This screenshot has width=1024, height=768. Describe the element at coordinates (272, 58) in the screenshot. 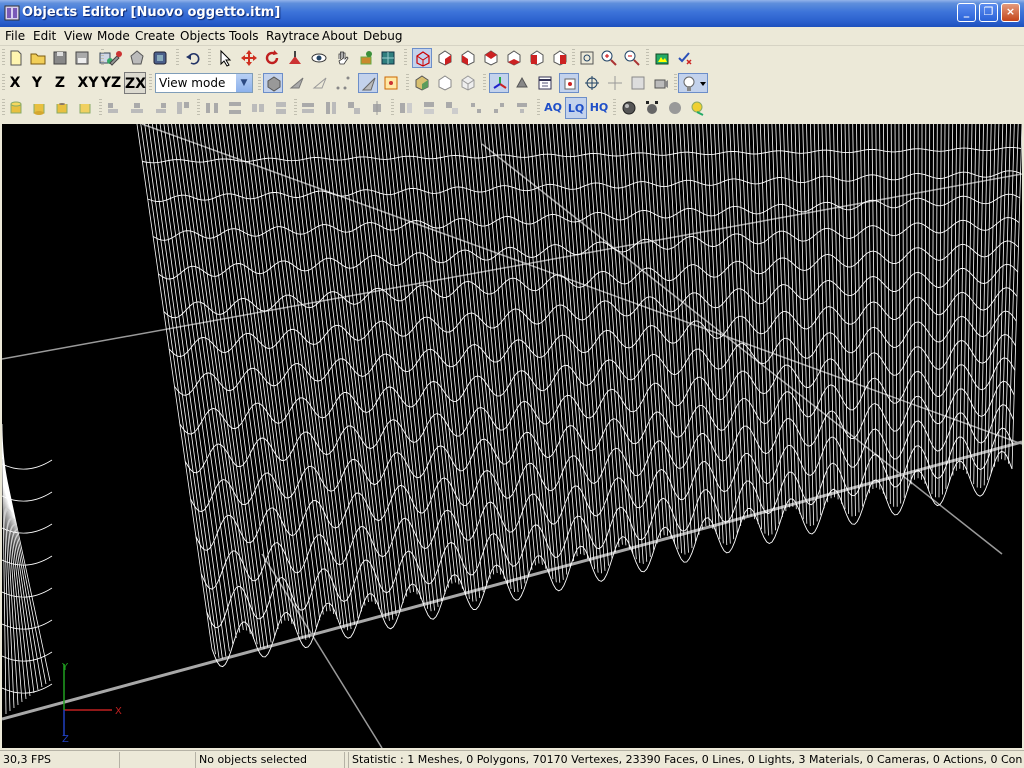

I see `rotate-icon` at that location.